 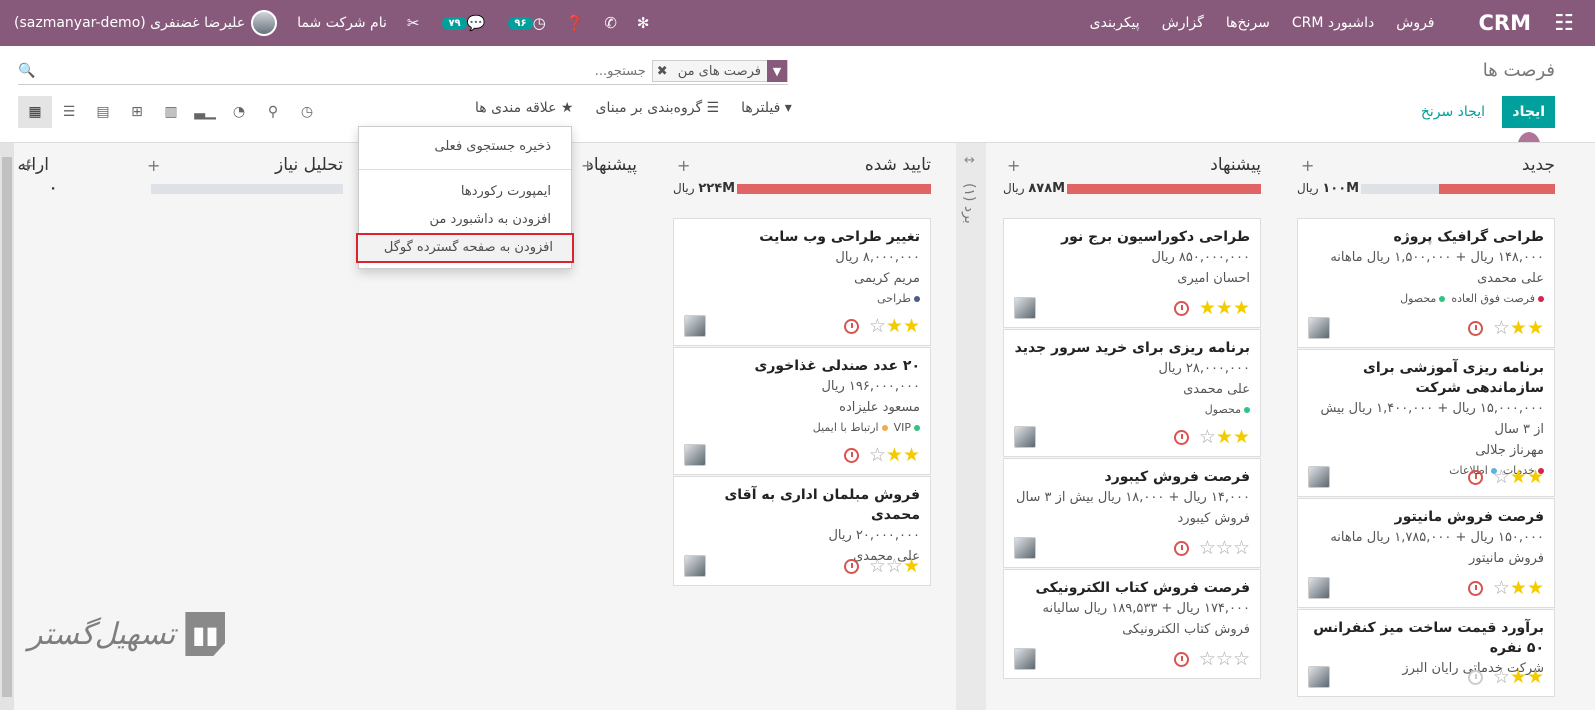 I want to click on company-switcher: نام شرکت شما, so click(x=342, y=23).